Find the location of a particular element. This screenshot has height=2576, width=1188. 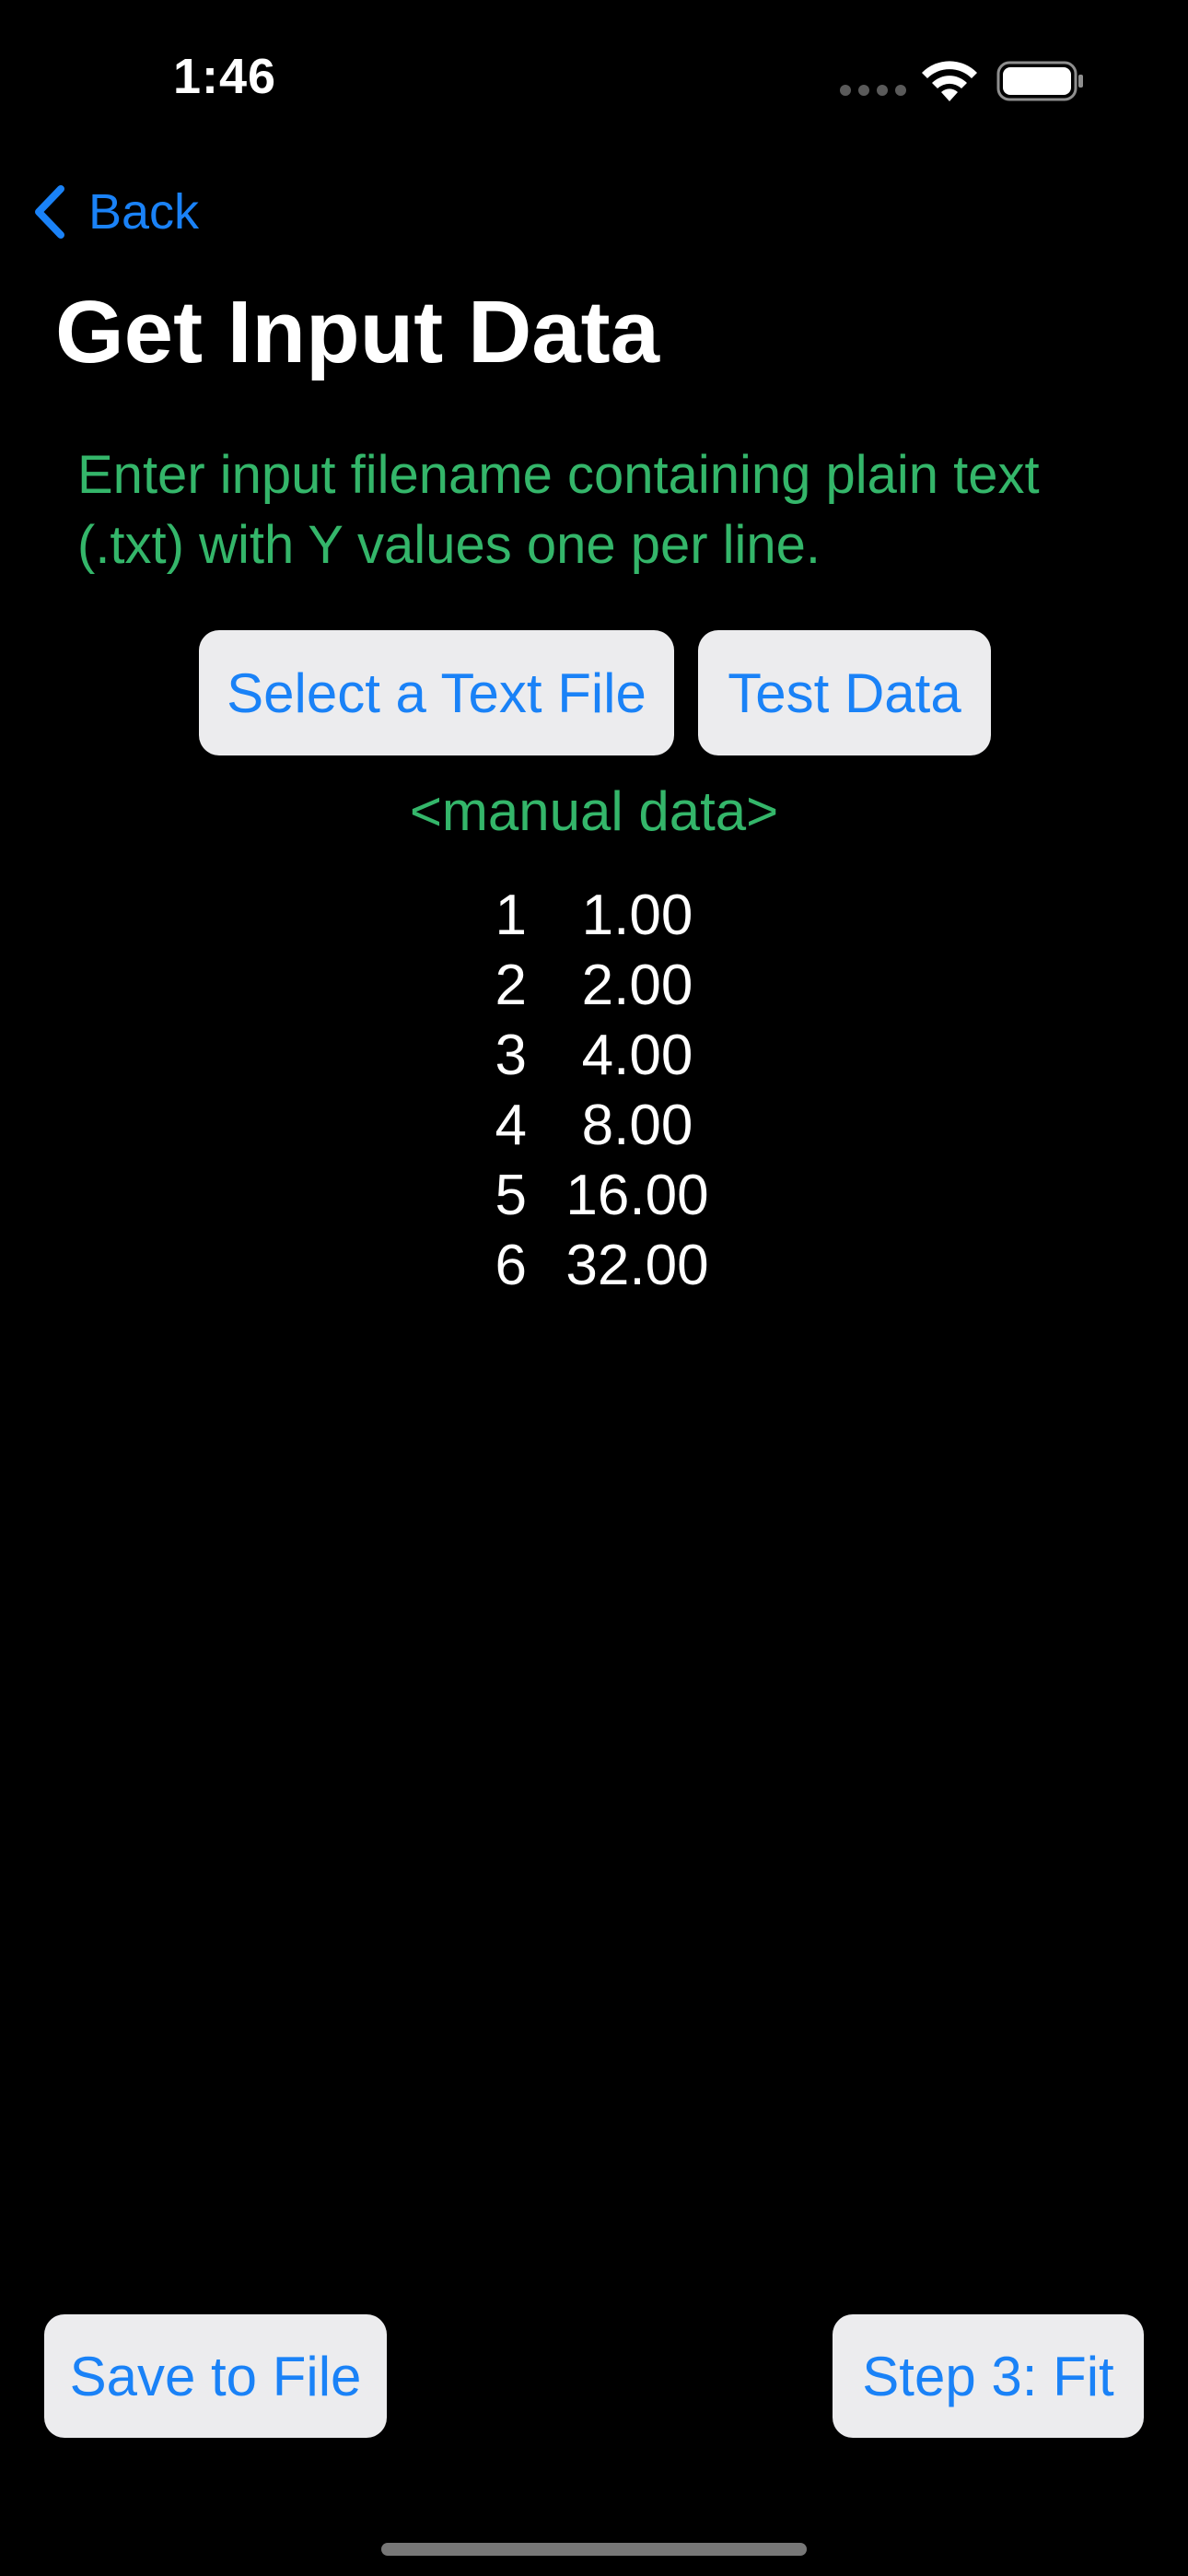

list-item: 4 8.00 is located at coordinates (594, 1128).